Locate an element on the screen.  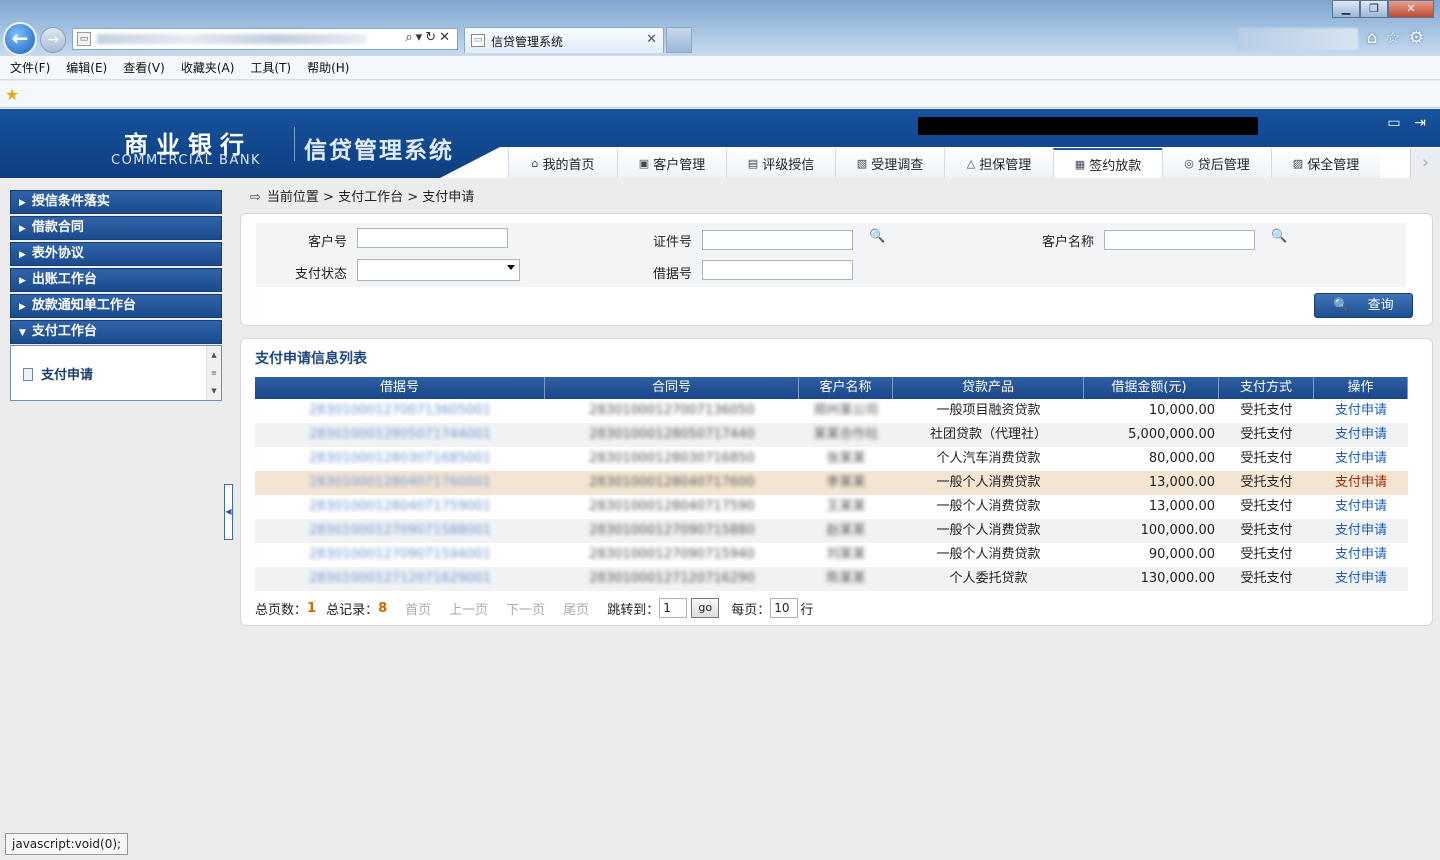
sidebar-scrollbar: ▲ ≡ ▼ is located at coordinates (213, 373).